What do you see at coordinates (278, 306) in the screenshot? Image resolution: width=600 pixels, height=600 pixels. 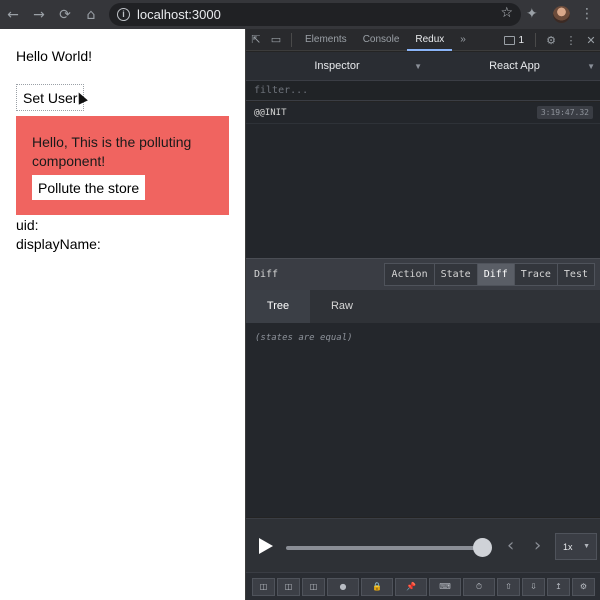 I see `tab-tree: Tree` at bounding box center [278, 306].